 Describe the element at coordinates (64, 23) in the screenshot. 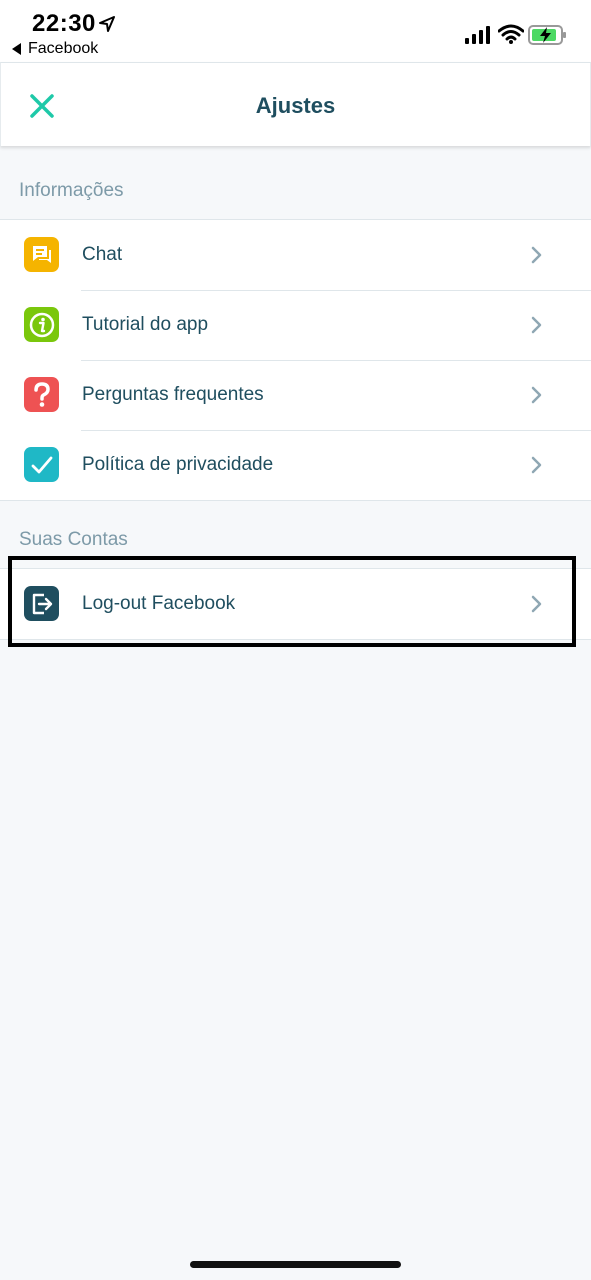

I see `status-time: 22:30` at that location.